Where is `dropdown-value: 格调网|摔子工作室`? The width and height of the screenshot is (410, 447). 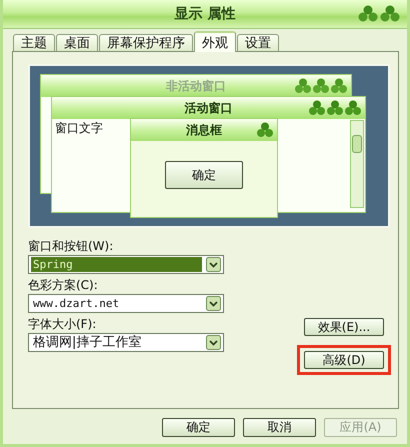
dropdown-value: 格调网|摔子工作室 is located at coordinates (87, 342).